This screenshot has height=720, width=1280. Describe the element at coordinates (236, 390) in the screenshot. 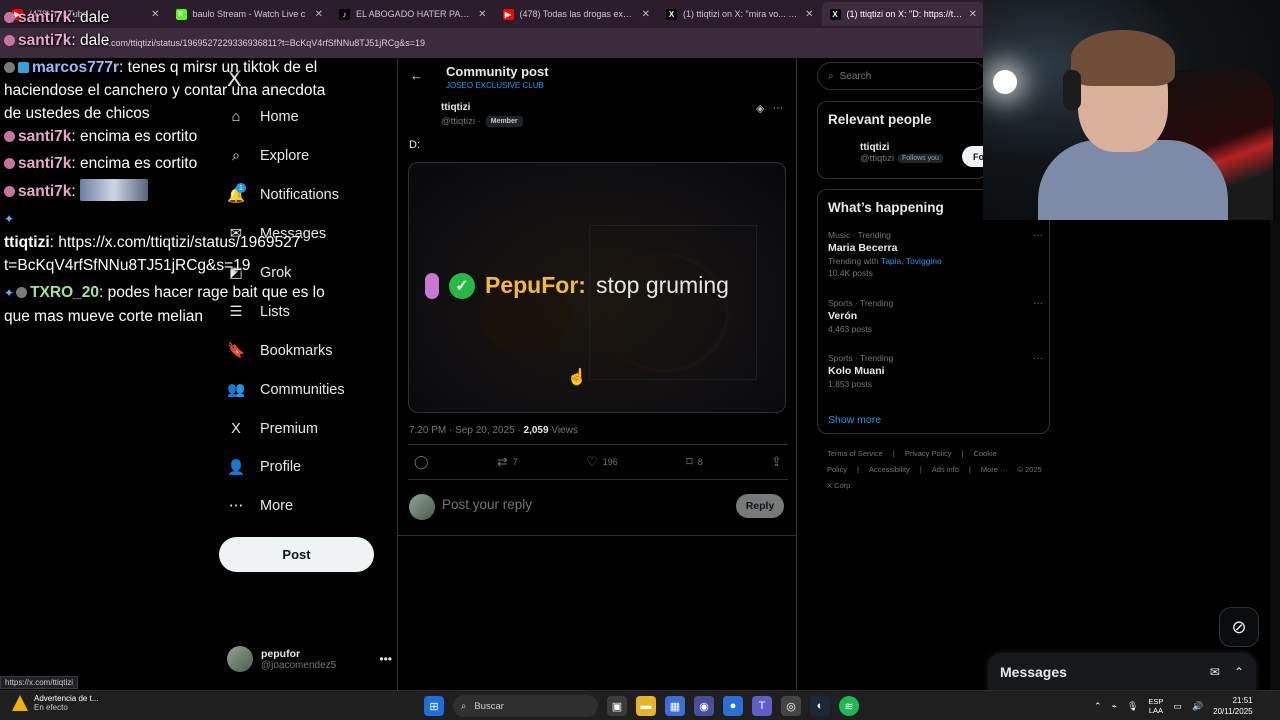

I see `communities-icon: 👥` at that location.